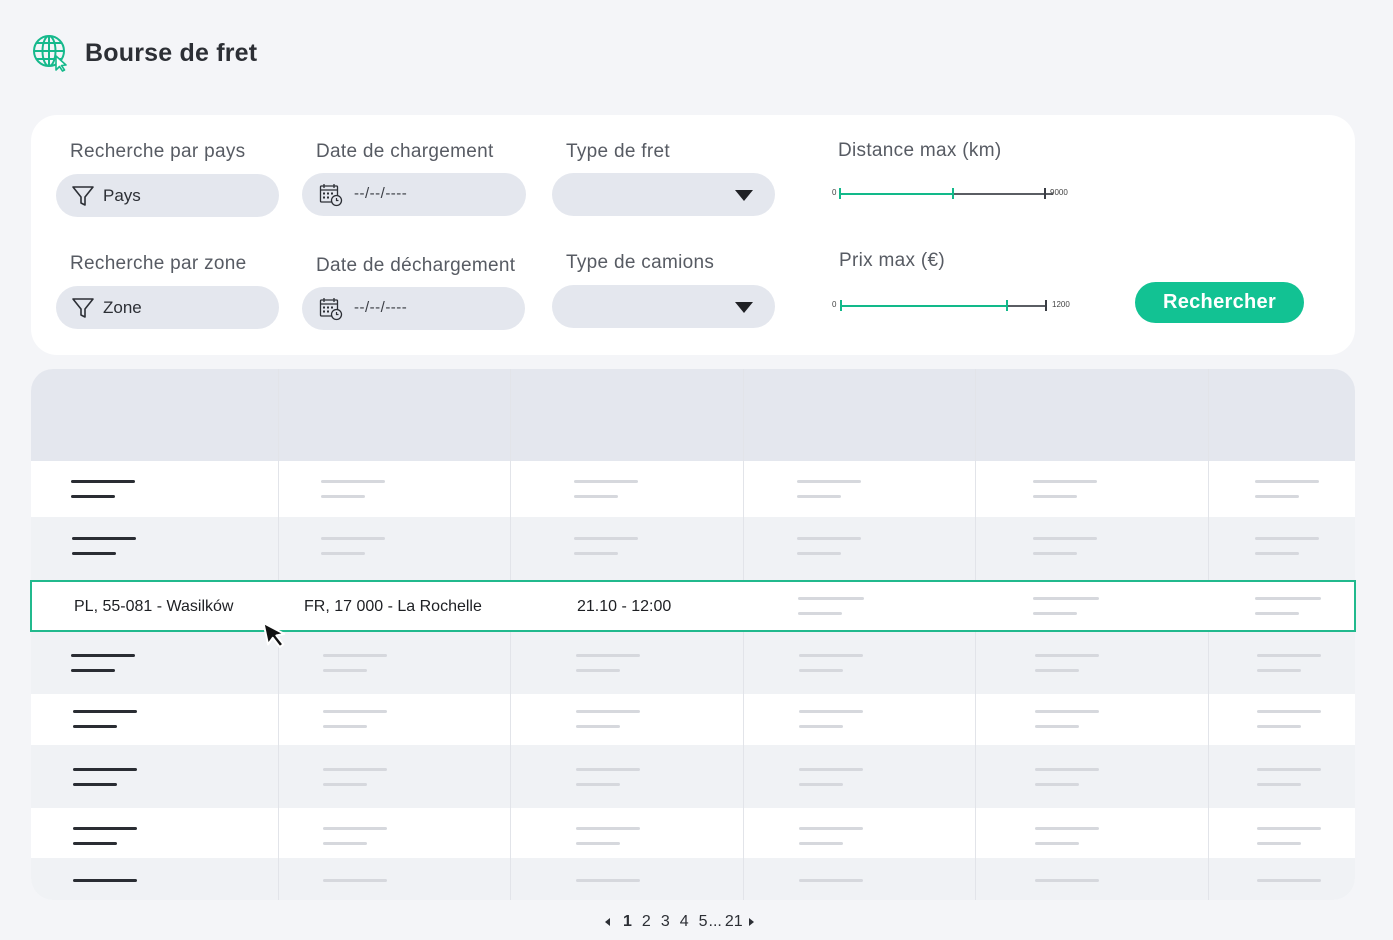 This screenshot has width=1393, height=940. Describe the element at coordinates (665, 922) in the screenshot. I see `page-3-link: 3` at that location.